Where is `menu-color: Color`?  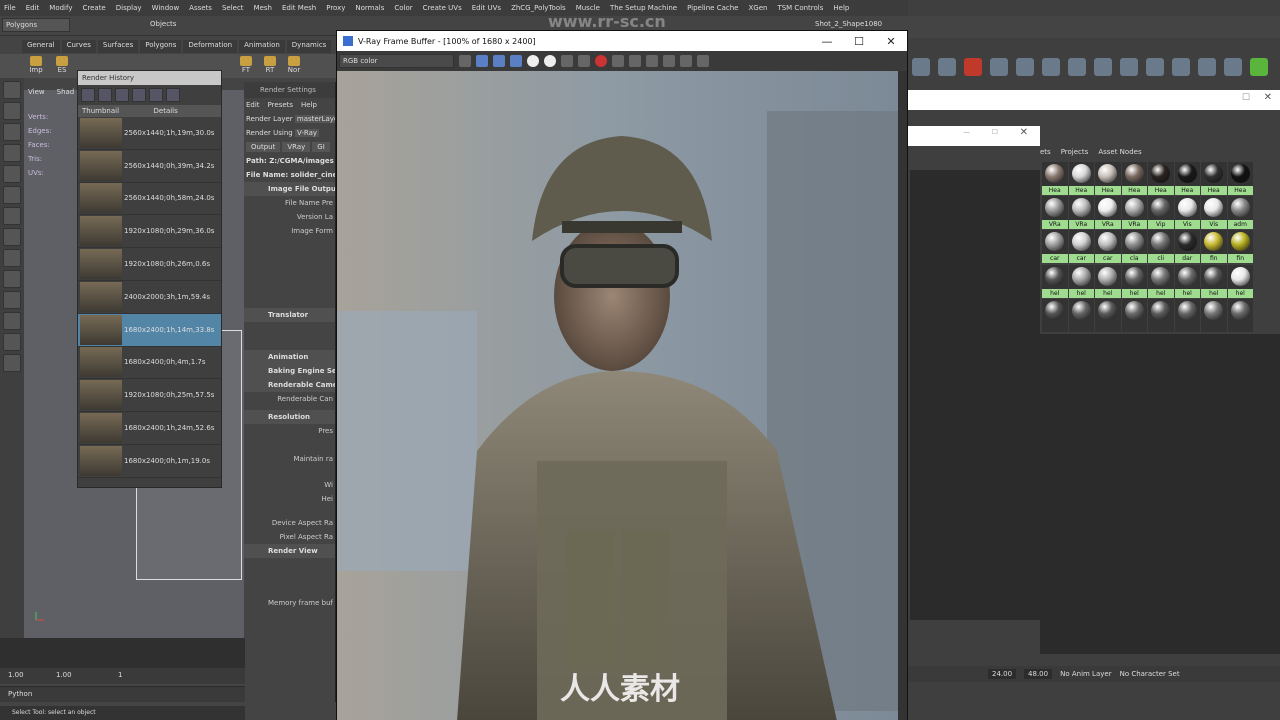 menu-color: Color is located at coordinates (403, 8).